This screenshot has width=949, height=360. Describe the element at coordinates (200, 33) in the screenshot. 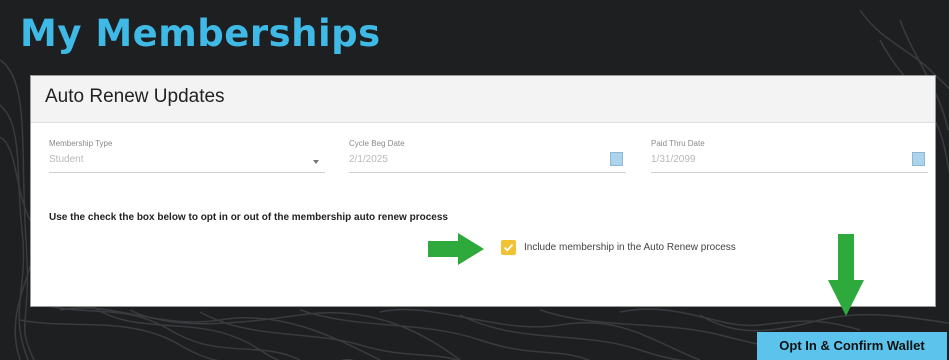

I see `page-title: My Memberships` at that location.